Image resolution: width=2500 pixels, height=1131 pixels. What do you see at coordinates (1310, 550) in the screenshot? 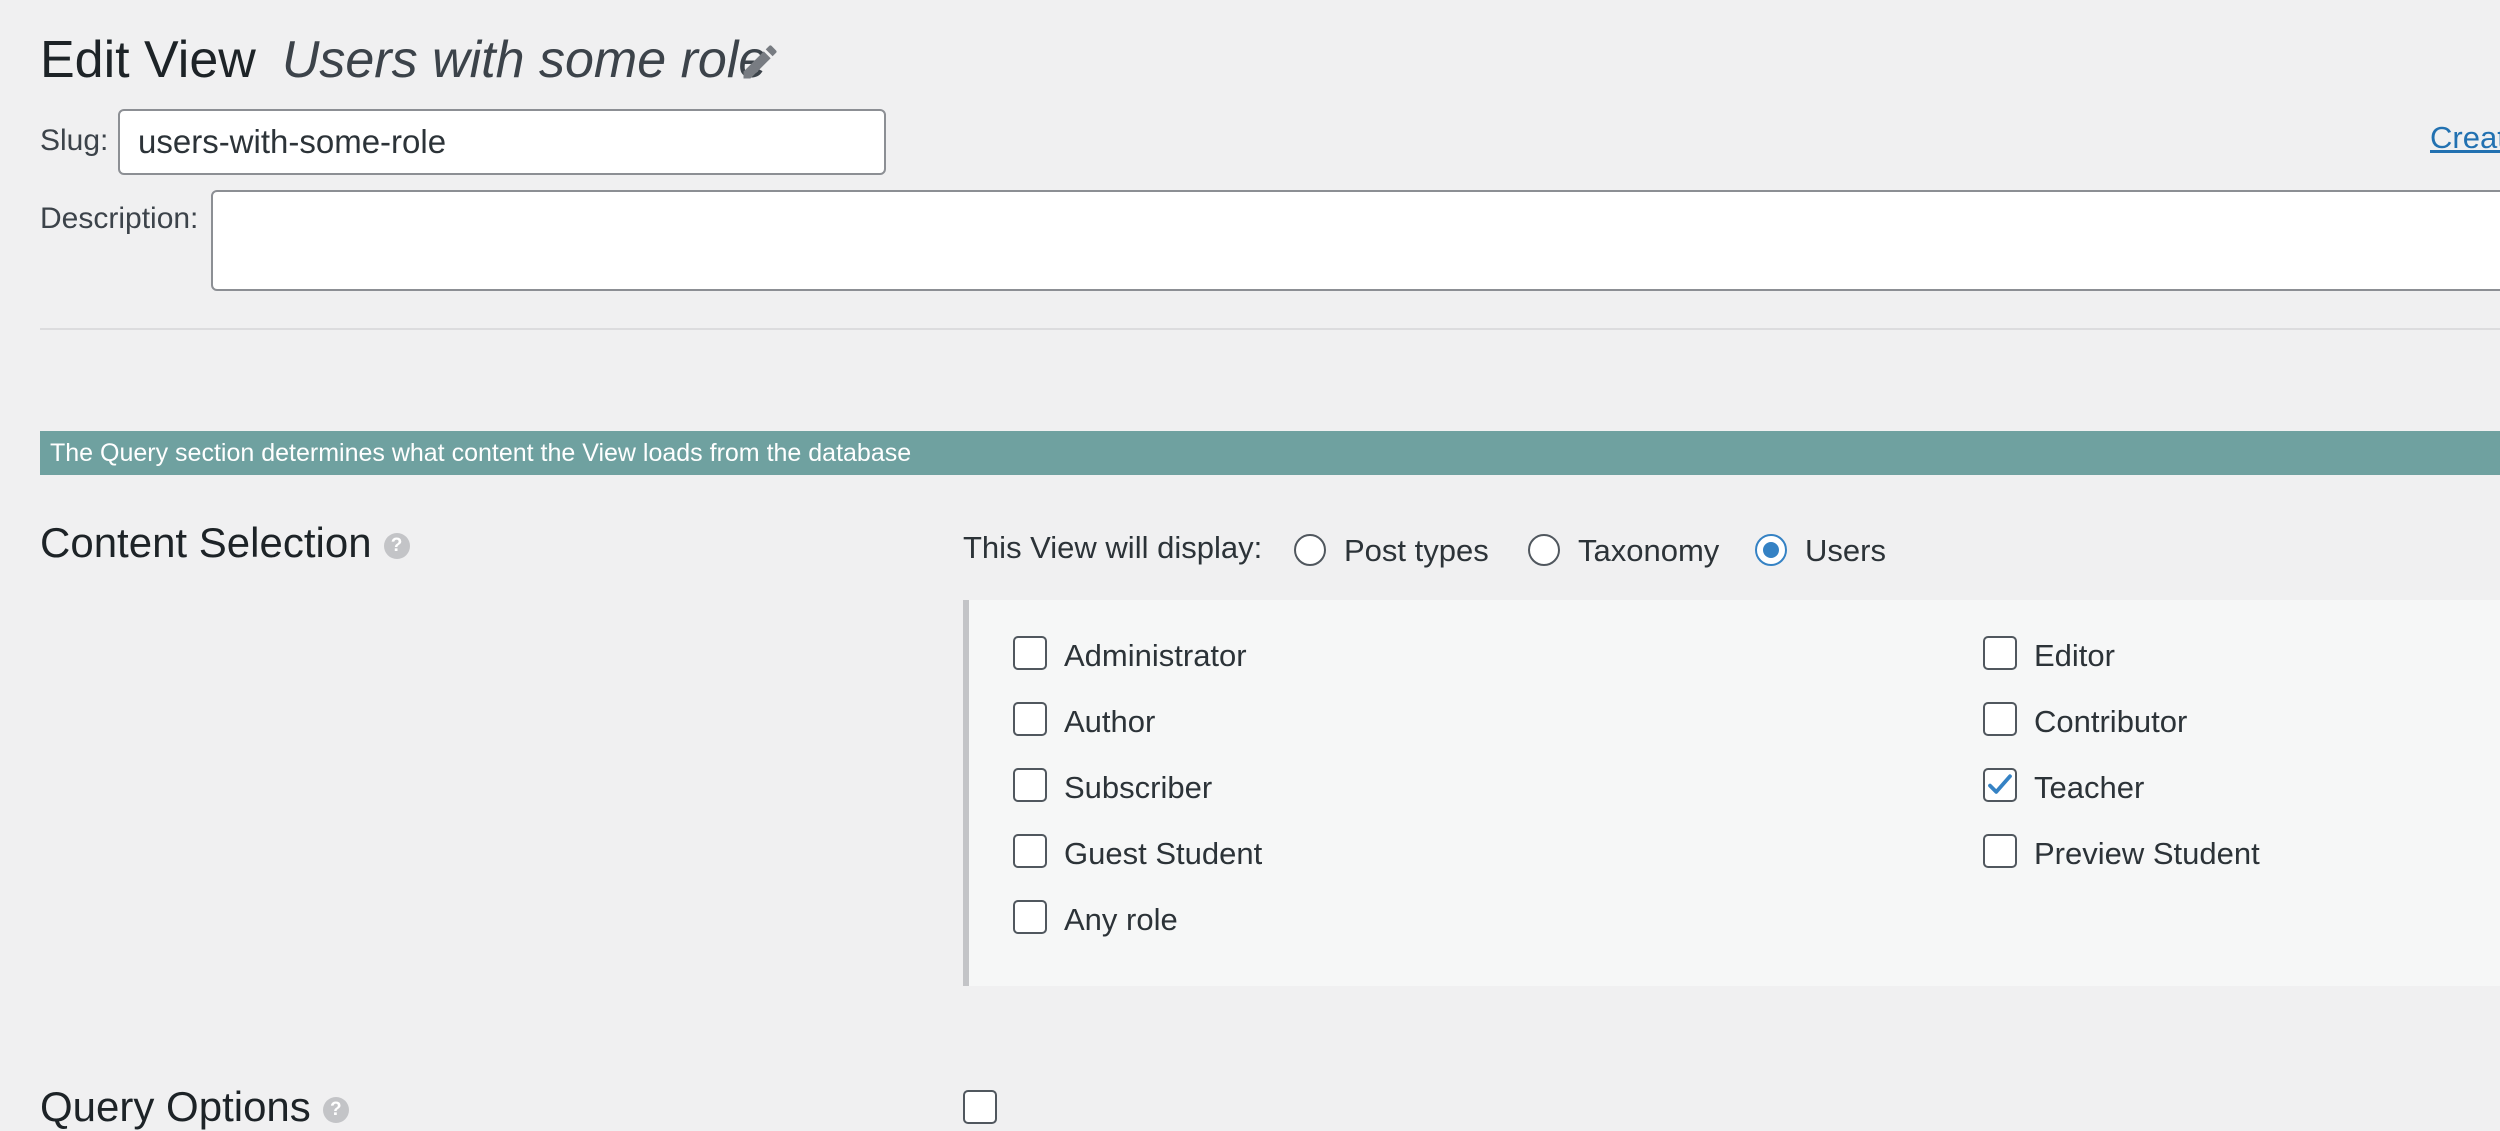
I see `radio-post-types` at bounding box center [1310, 550].